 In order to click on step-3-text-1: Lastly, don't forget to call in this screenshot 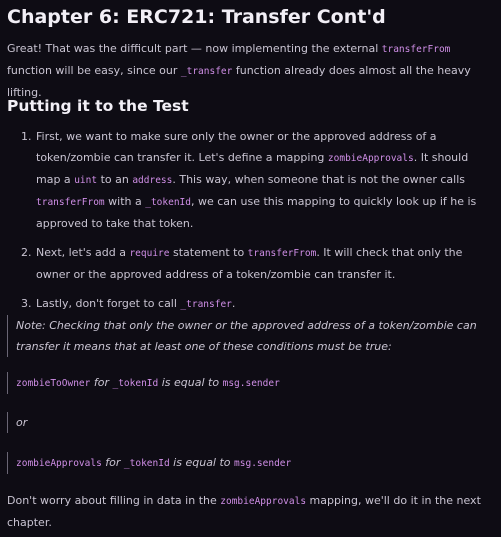, I will do `click(108, 303)`.